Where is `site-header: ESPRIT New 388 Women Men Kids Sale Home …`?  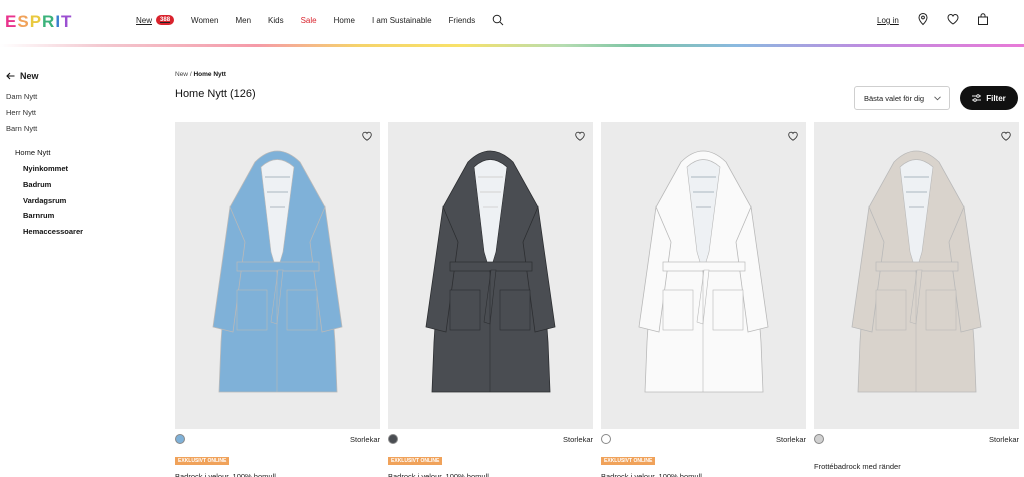 site-header: ESPRIT New 388 Women Men Kids Sale Home … is located at coordinates (512, 22).